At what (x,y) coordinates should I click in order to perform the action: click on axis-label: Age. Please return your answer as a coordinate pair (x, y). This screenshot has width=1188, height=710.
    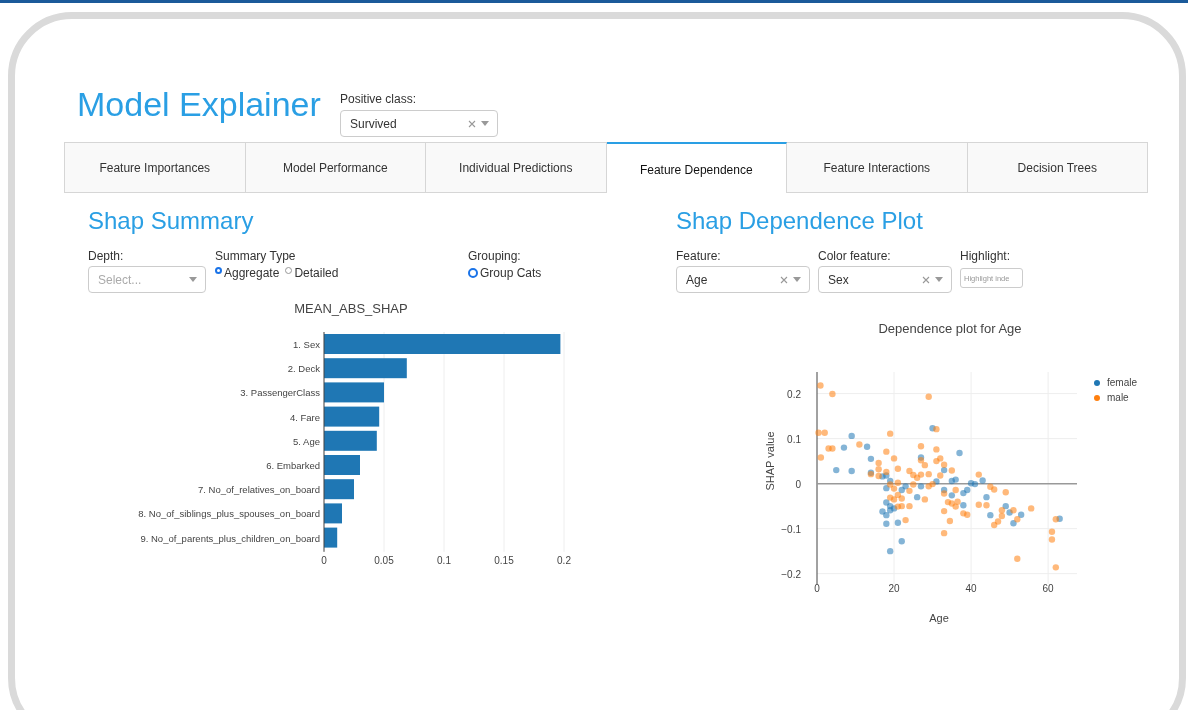
    Looking at the image, I should click on (939, 618).